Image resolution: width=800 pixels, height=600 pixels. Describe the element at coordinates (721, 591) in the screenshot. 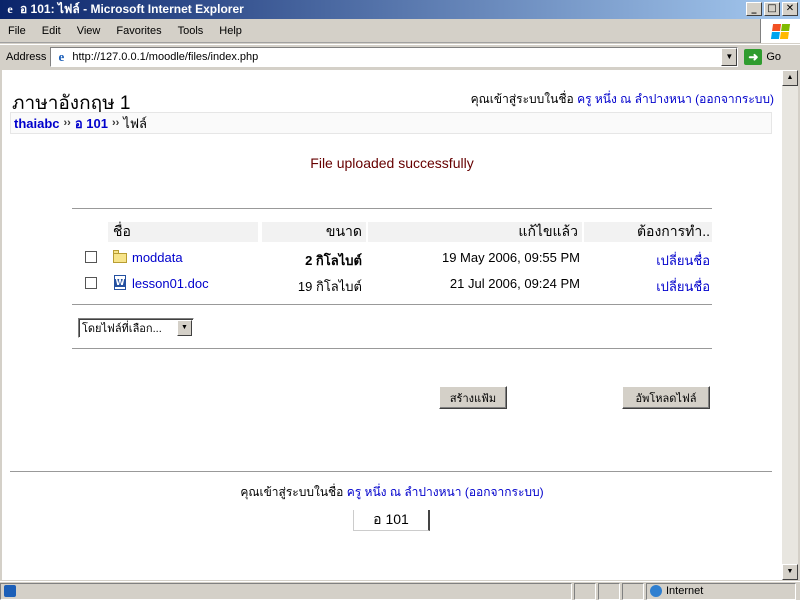

I see `status-zone-cell: Internet` at that location.